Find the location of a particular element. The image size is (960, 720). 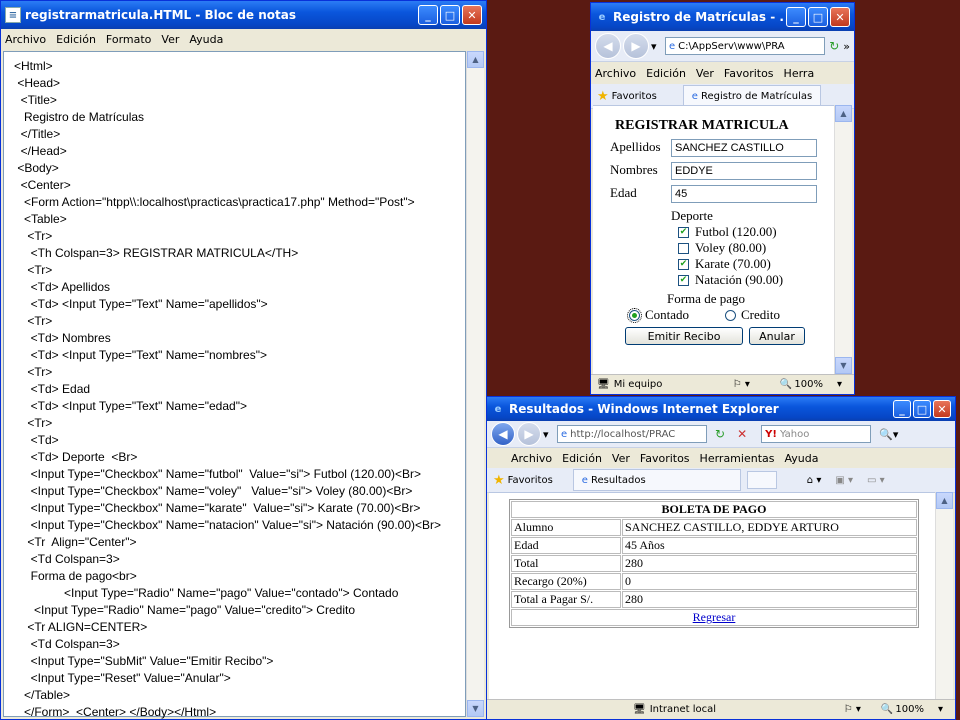

futbol-checkbox: ✔ is located at coordinates (683, 232).